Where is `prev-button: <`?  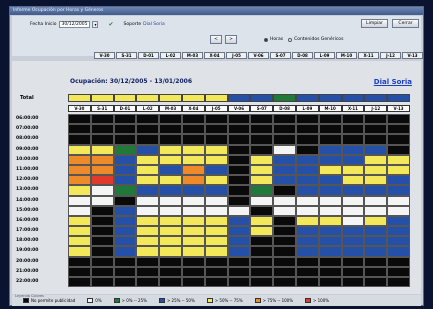
prev-button: < is located at coordinates (216, 39).